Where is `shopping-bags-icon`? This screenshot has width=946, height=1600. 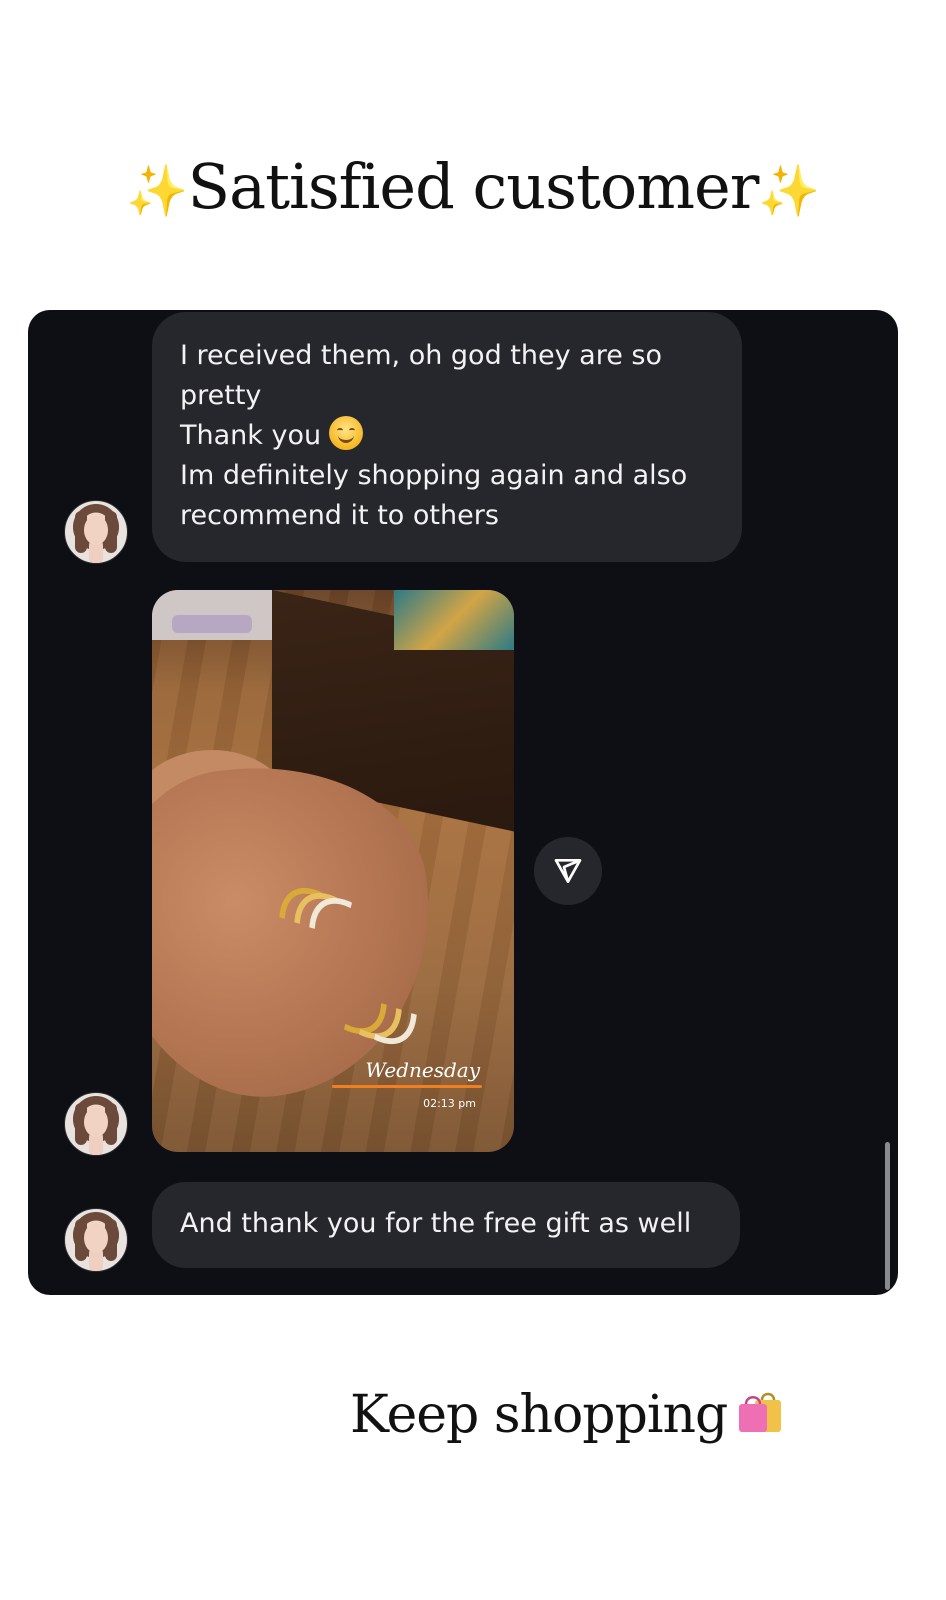 shopping-bags-icon is located at coordinates (760, 1410).